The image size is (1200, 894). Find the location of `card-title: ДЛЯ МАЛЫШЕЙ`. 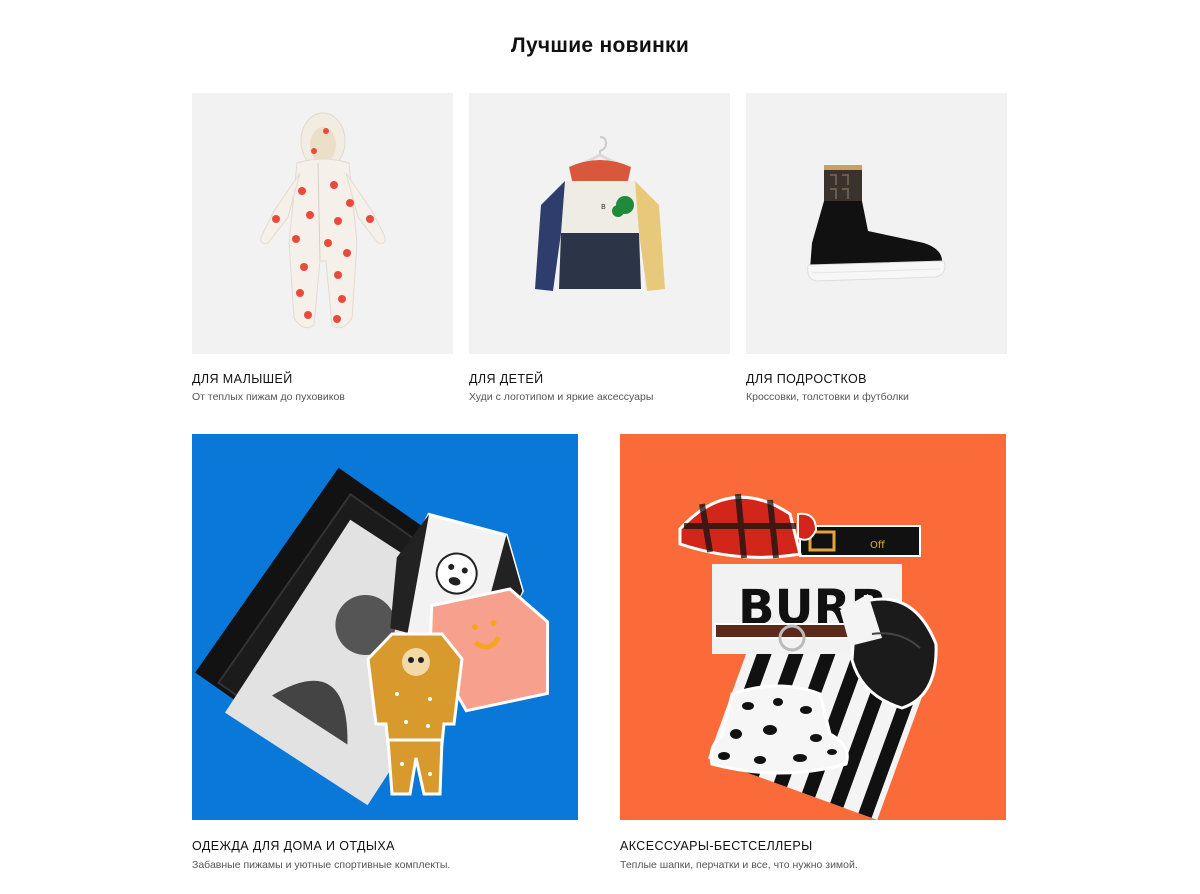

card-title: ДЛЯ МАЛЫШЕЙ is located at coordinates (242, 379).